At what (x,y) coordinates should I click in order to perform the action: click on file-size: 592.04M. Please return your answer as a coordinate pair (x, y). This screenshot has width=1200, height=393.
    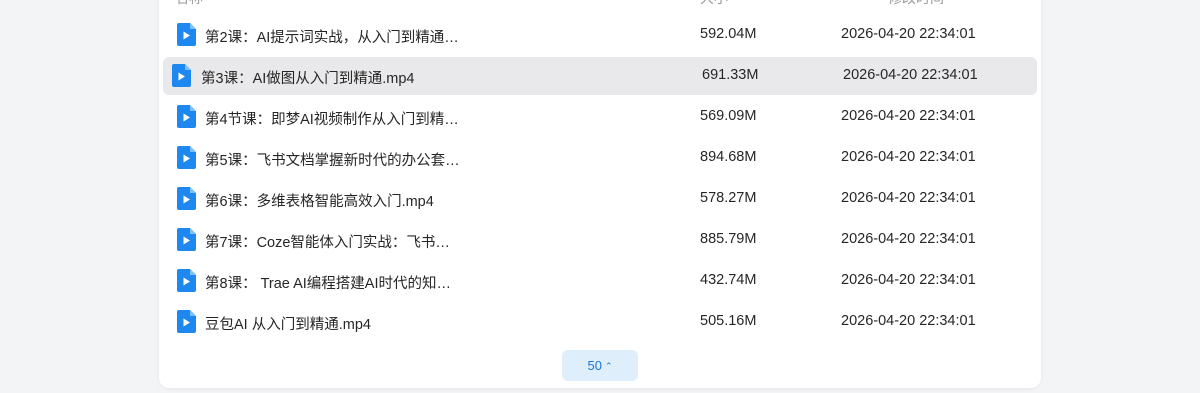
    Looking at the image, I should click on (728, 34).